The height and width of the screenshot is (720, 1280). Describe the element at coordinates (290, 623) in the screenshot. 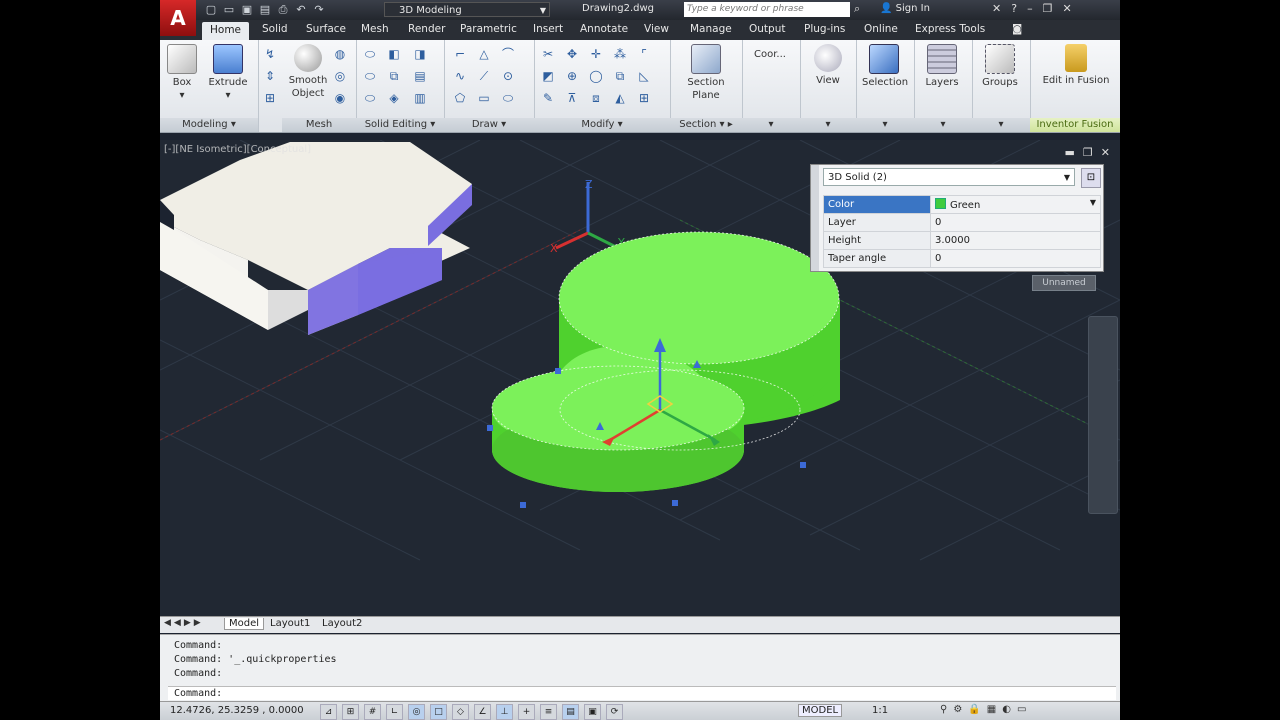

I see `tab-layout1: Layout1` at that location.